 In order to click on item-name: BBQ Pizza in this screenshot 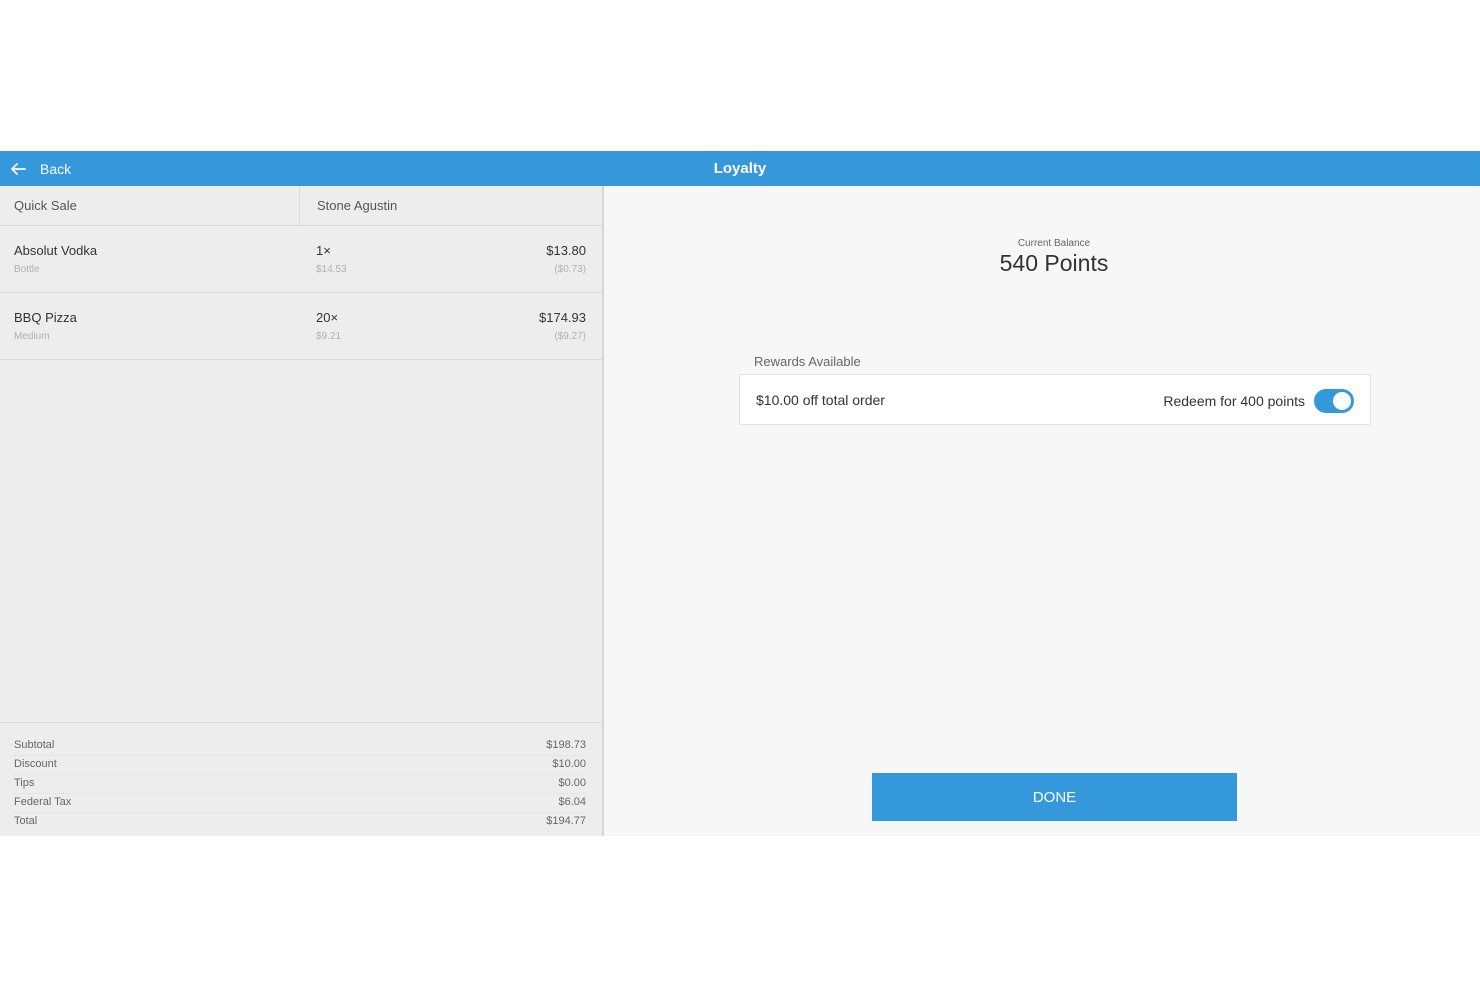, I will do `click(45, 317)`.